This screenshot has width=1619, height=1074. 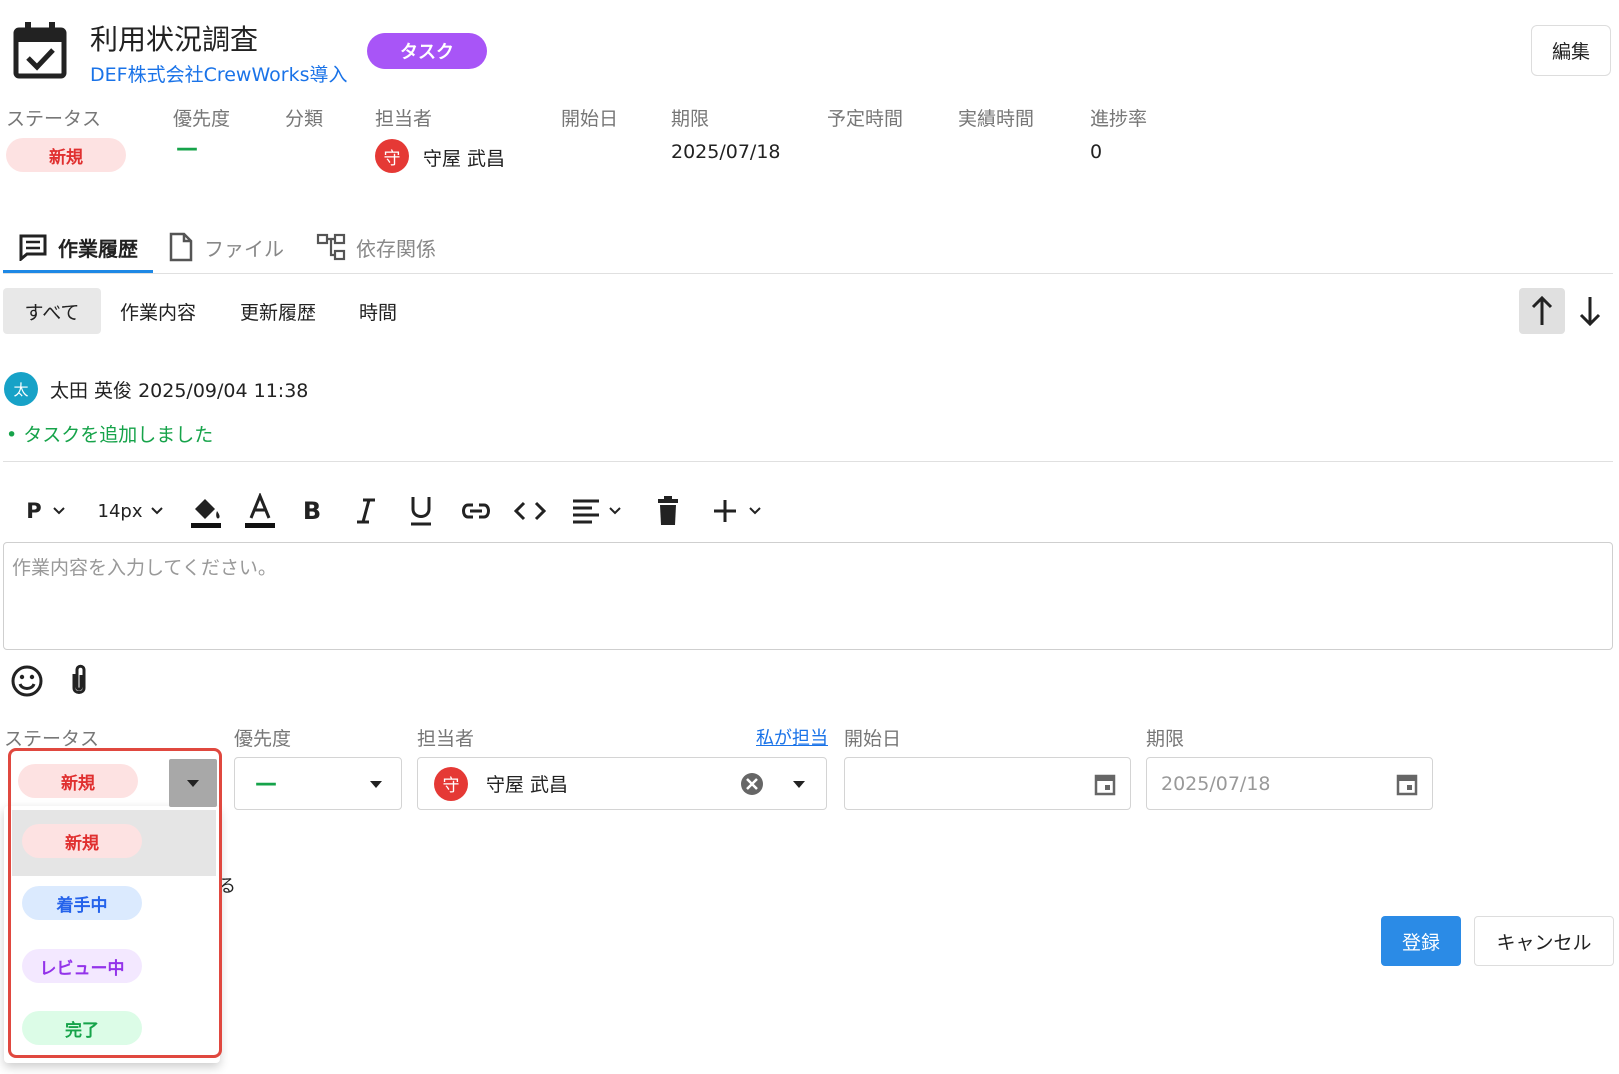 What do you see at coordinates (1165, 739) in the screenshot?
I see `form-due-date-label: 期限` at bounding box center [1165, 739].